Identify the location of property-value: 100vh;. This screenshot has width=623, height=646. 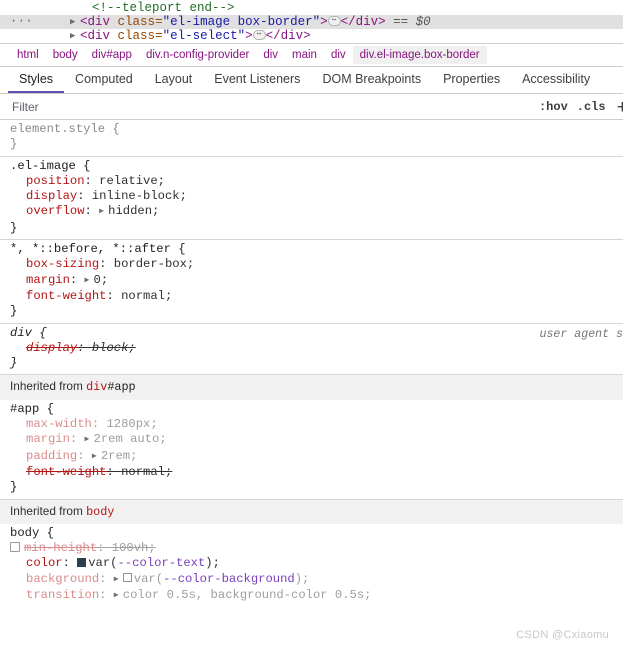
(134, 548).